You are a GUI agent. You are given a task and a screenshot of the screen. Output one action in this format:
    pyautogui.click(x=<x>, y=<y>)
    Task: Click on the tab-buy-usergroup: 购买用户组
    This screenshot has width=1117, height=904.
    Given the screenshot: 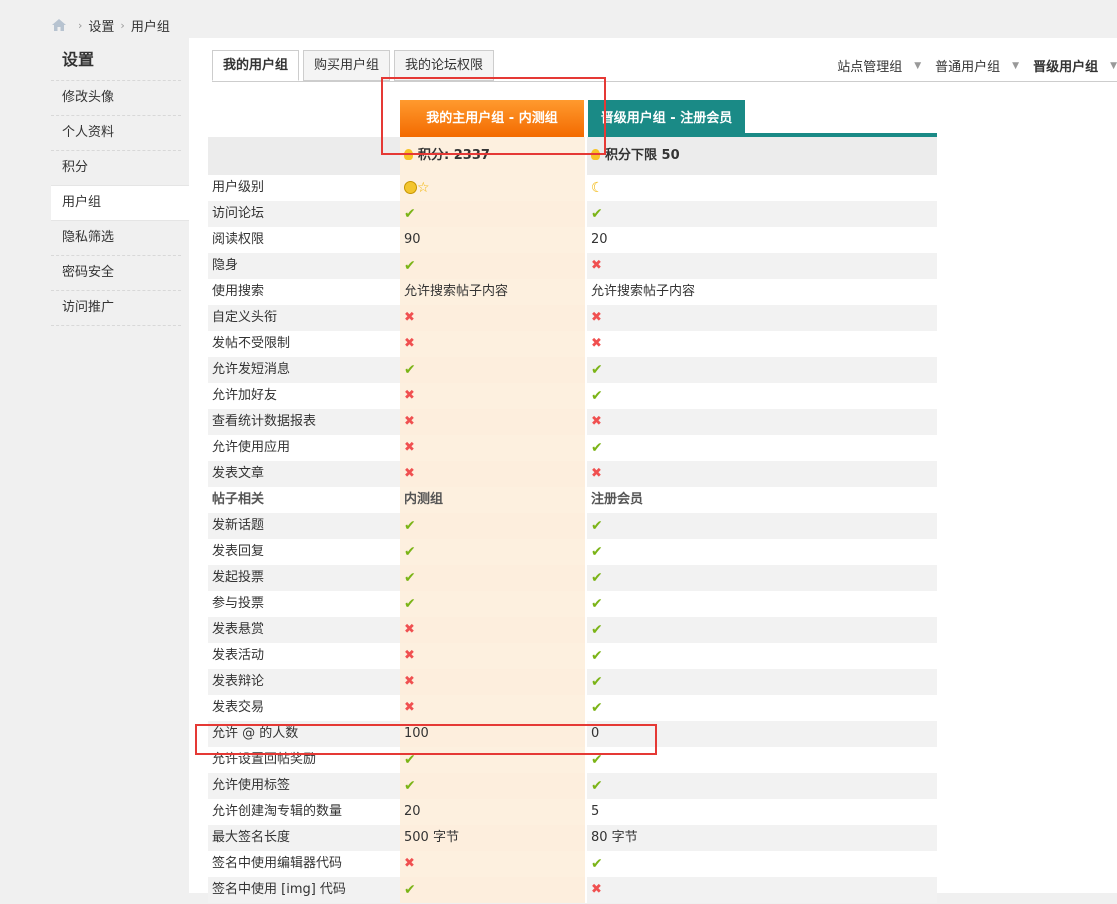 What is the action you would take?
    pyautogui.click(x=347, y=65)
    